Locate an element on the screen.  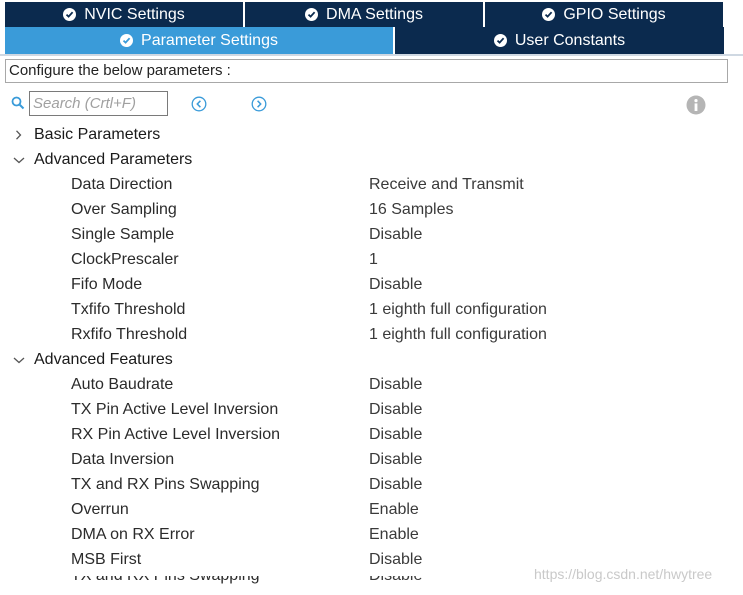
group-advanced-features: Advanced Features is located at coordinates (371, 359).